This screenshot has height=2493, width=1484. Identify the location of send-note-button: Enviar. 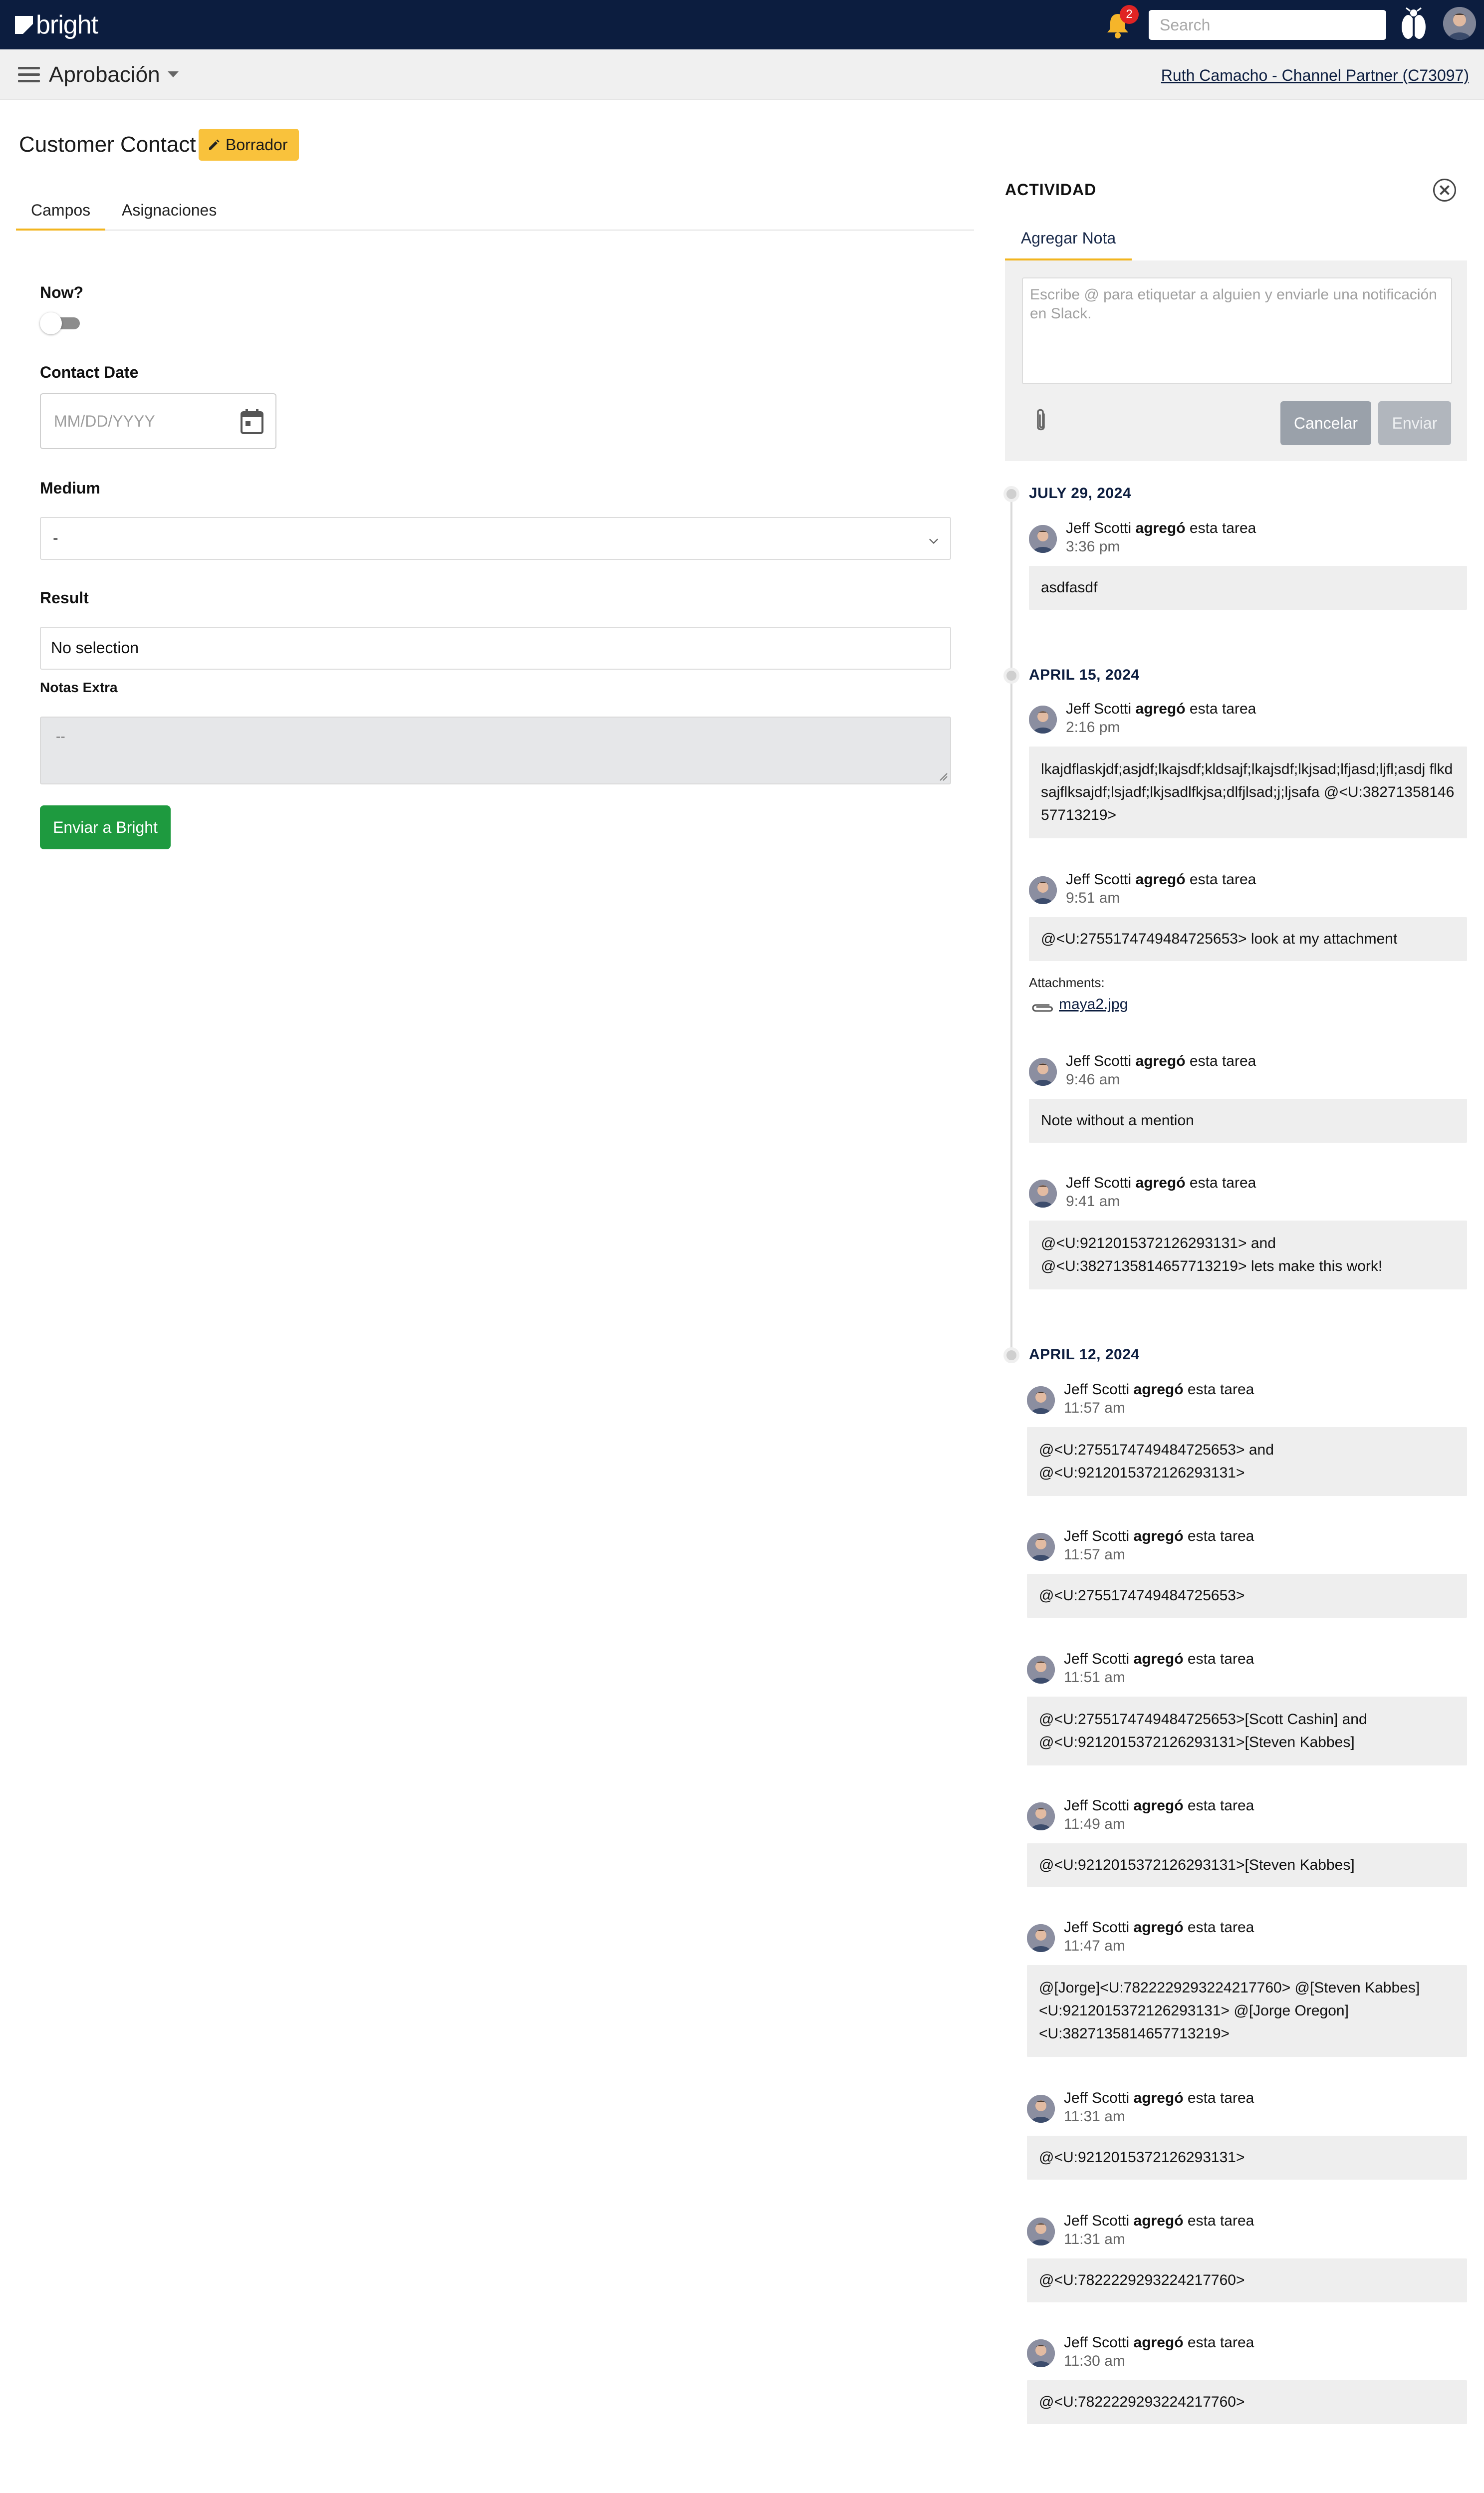
(1414, 423).